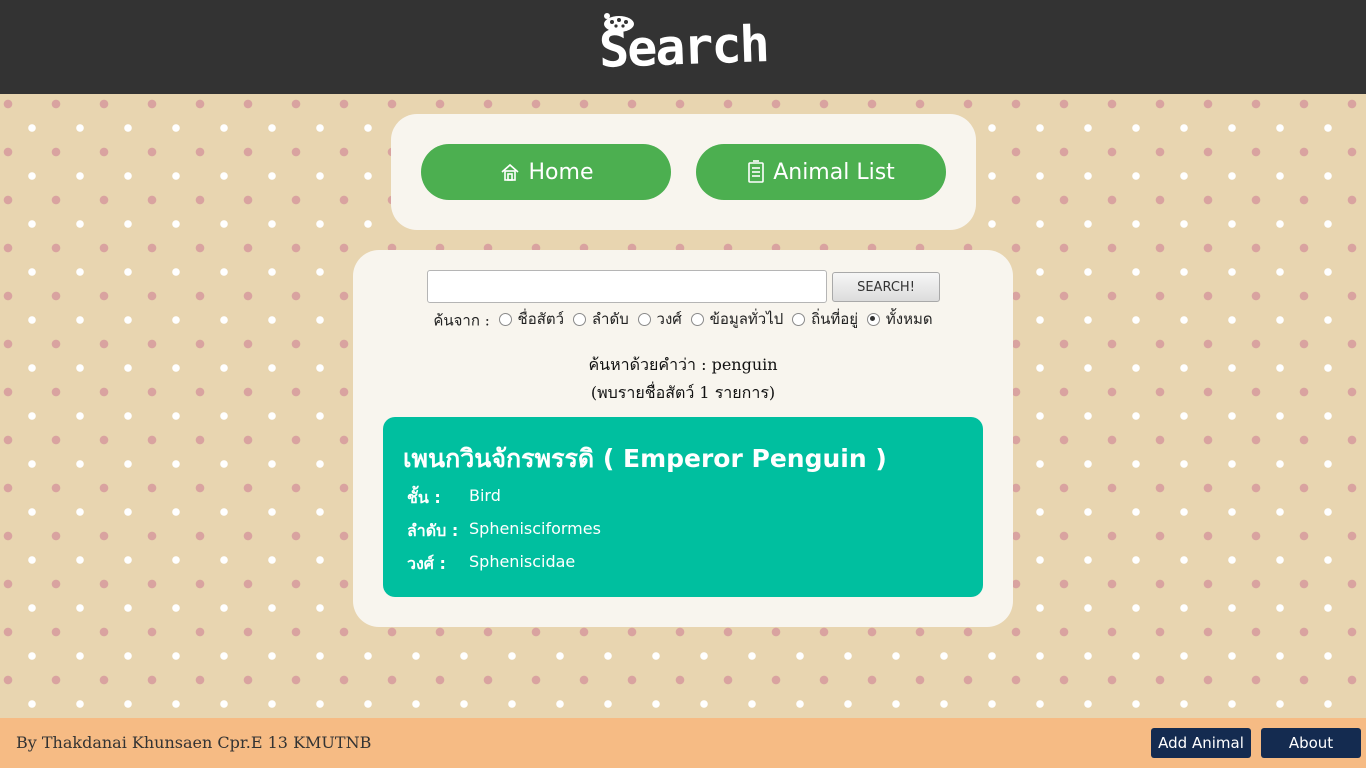  I want to click on radio-option-general-info: ข้อมูลทั่วไป, so click(737, 319).